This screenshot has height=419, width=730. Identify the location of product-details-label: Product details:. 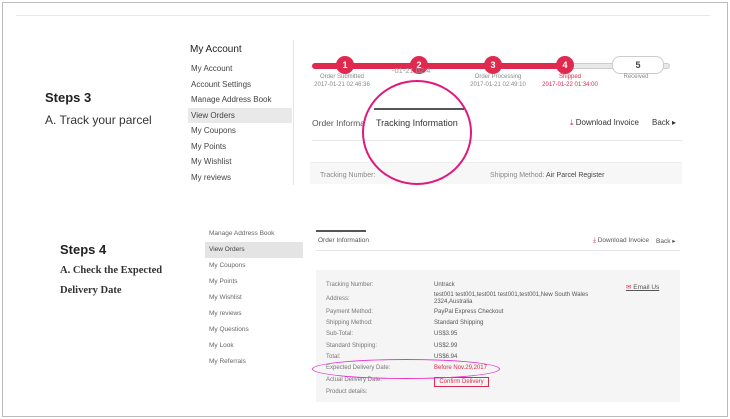
(347, 392).